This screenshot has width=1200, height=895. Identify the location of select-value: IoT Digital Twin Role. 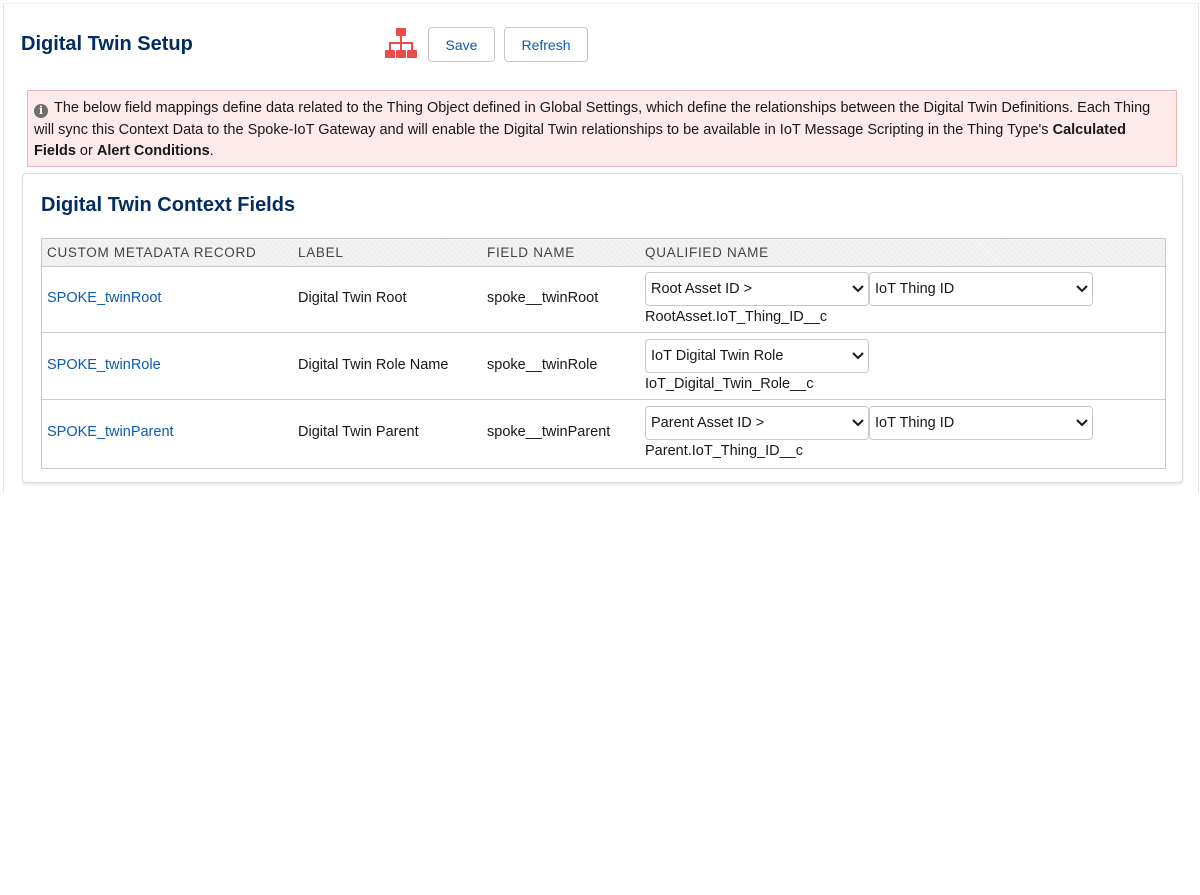
(717, 356).